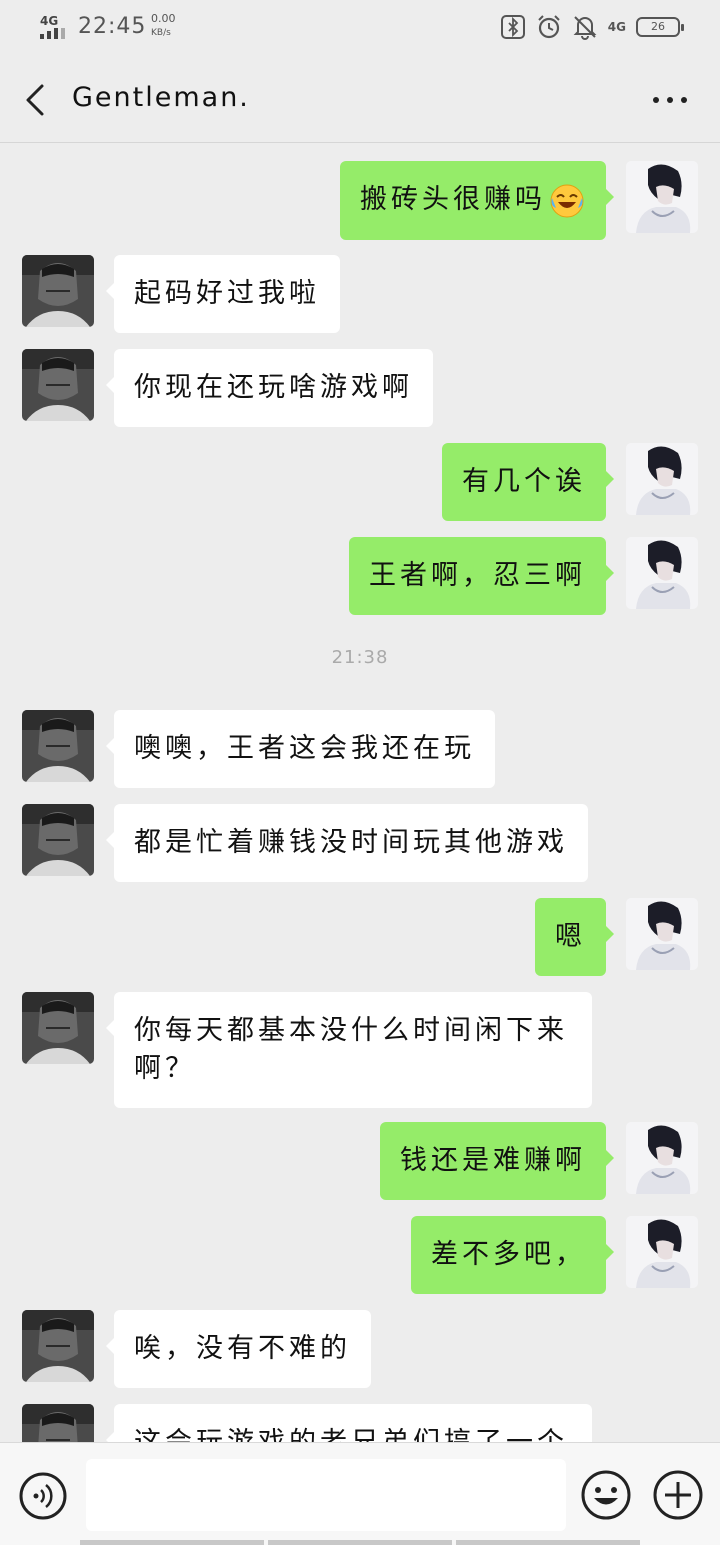 The height and width of the screenshot is (1545, 720). Describe the element at coordinates (453, 199) in the screenshot. I see `message-text: 搬砖头很赚吗` at that location.